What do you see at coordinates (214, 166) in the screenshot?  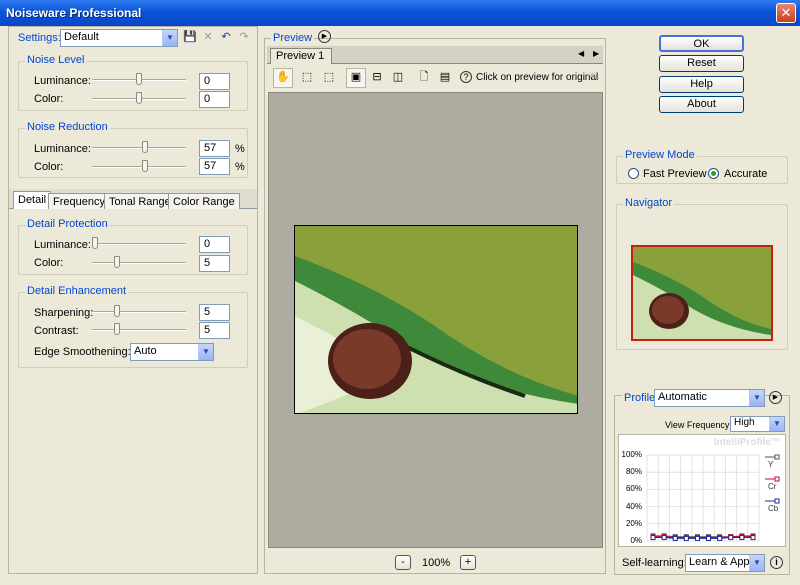 I see `noise-reduction-color-input: 57` at bounding box center [214, 166].